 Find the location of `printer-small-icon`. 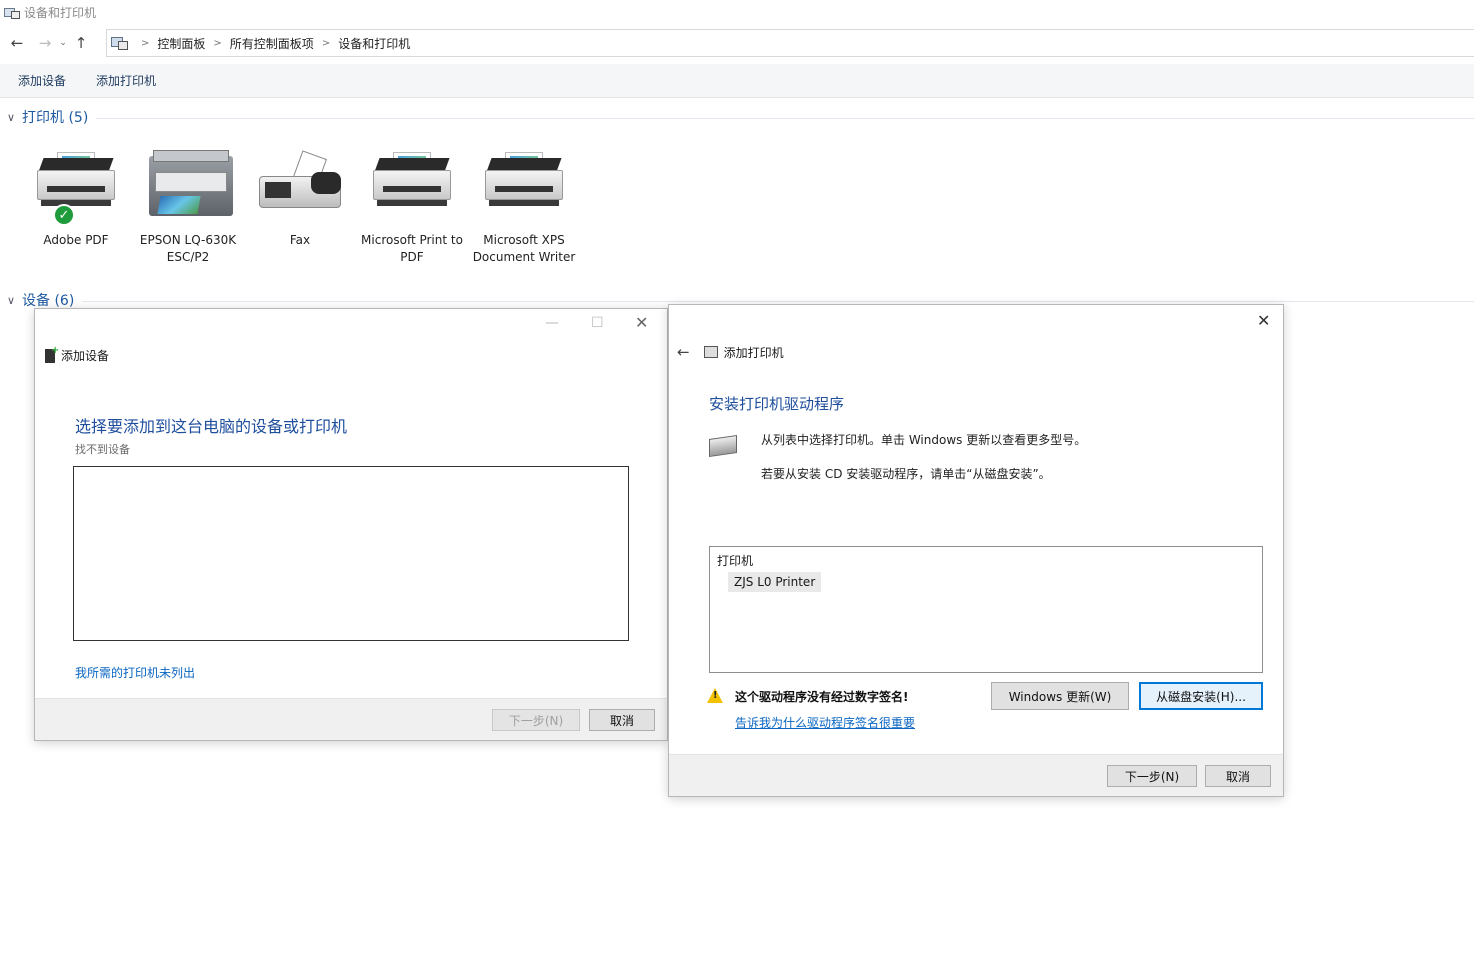

printer-small-icon is located at coordinates (710, 352).